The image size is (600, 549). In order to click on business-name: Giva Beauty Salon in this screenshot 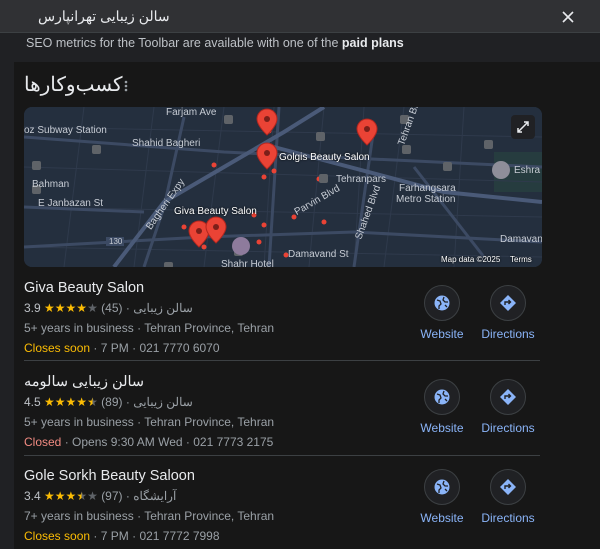, I will do `click(84, 288)`.